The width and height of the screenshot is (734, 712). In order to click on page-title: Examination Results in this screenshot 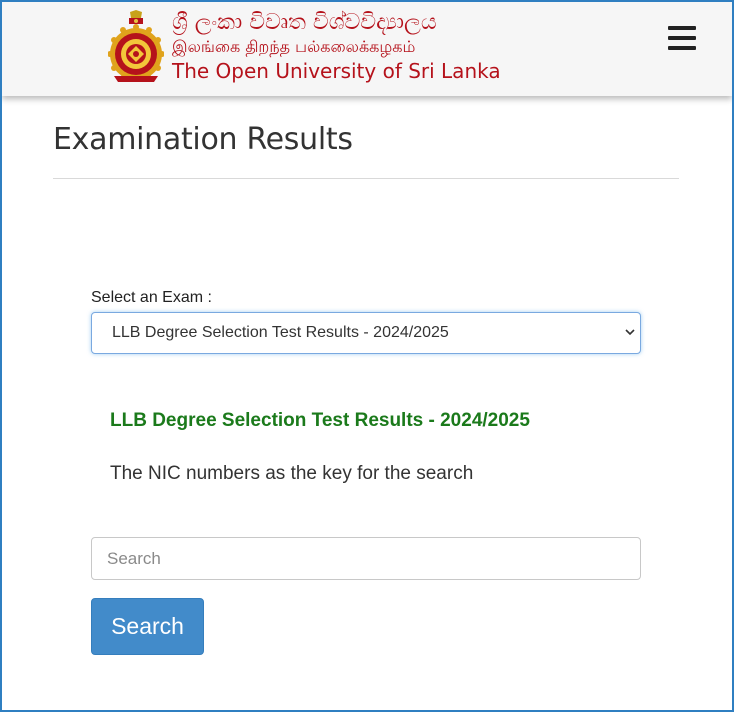, I will do `click(203, 139)`.